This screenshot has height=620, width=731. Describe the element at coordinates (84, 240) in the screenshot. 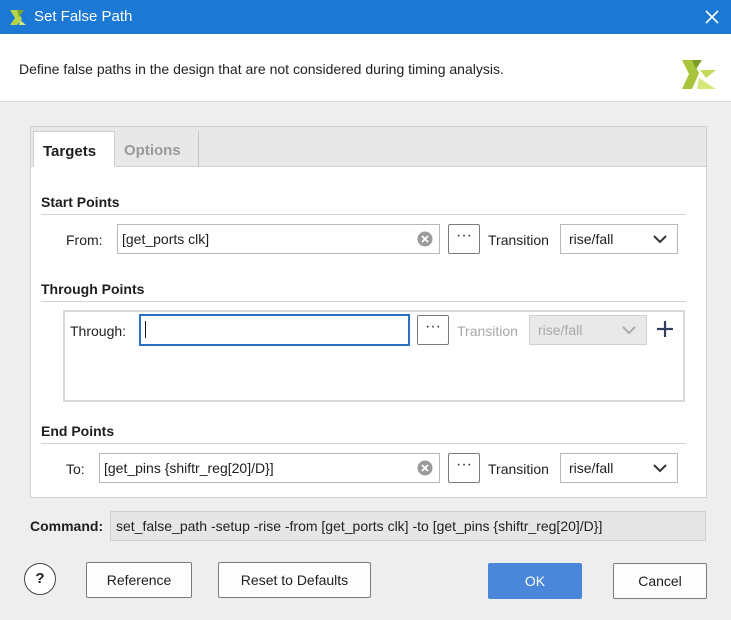

I see `from-label: From:` at that location.